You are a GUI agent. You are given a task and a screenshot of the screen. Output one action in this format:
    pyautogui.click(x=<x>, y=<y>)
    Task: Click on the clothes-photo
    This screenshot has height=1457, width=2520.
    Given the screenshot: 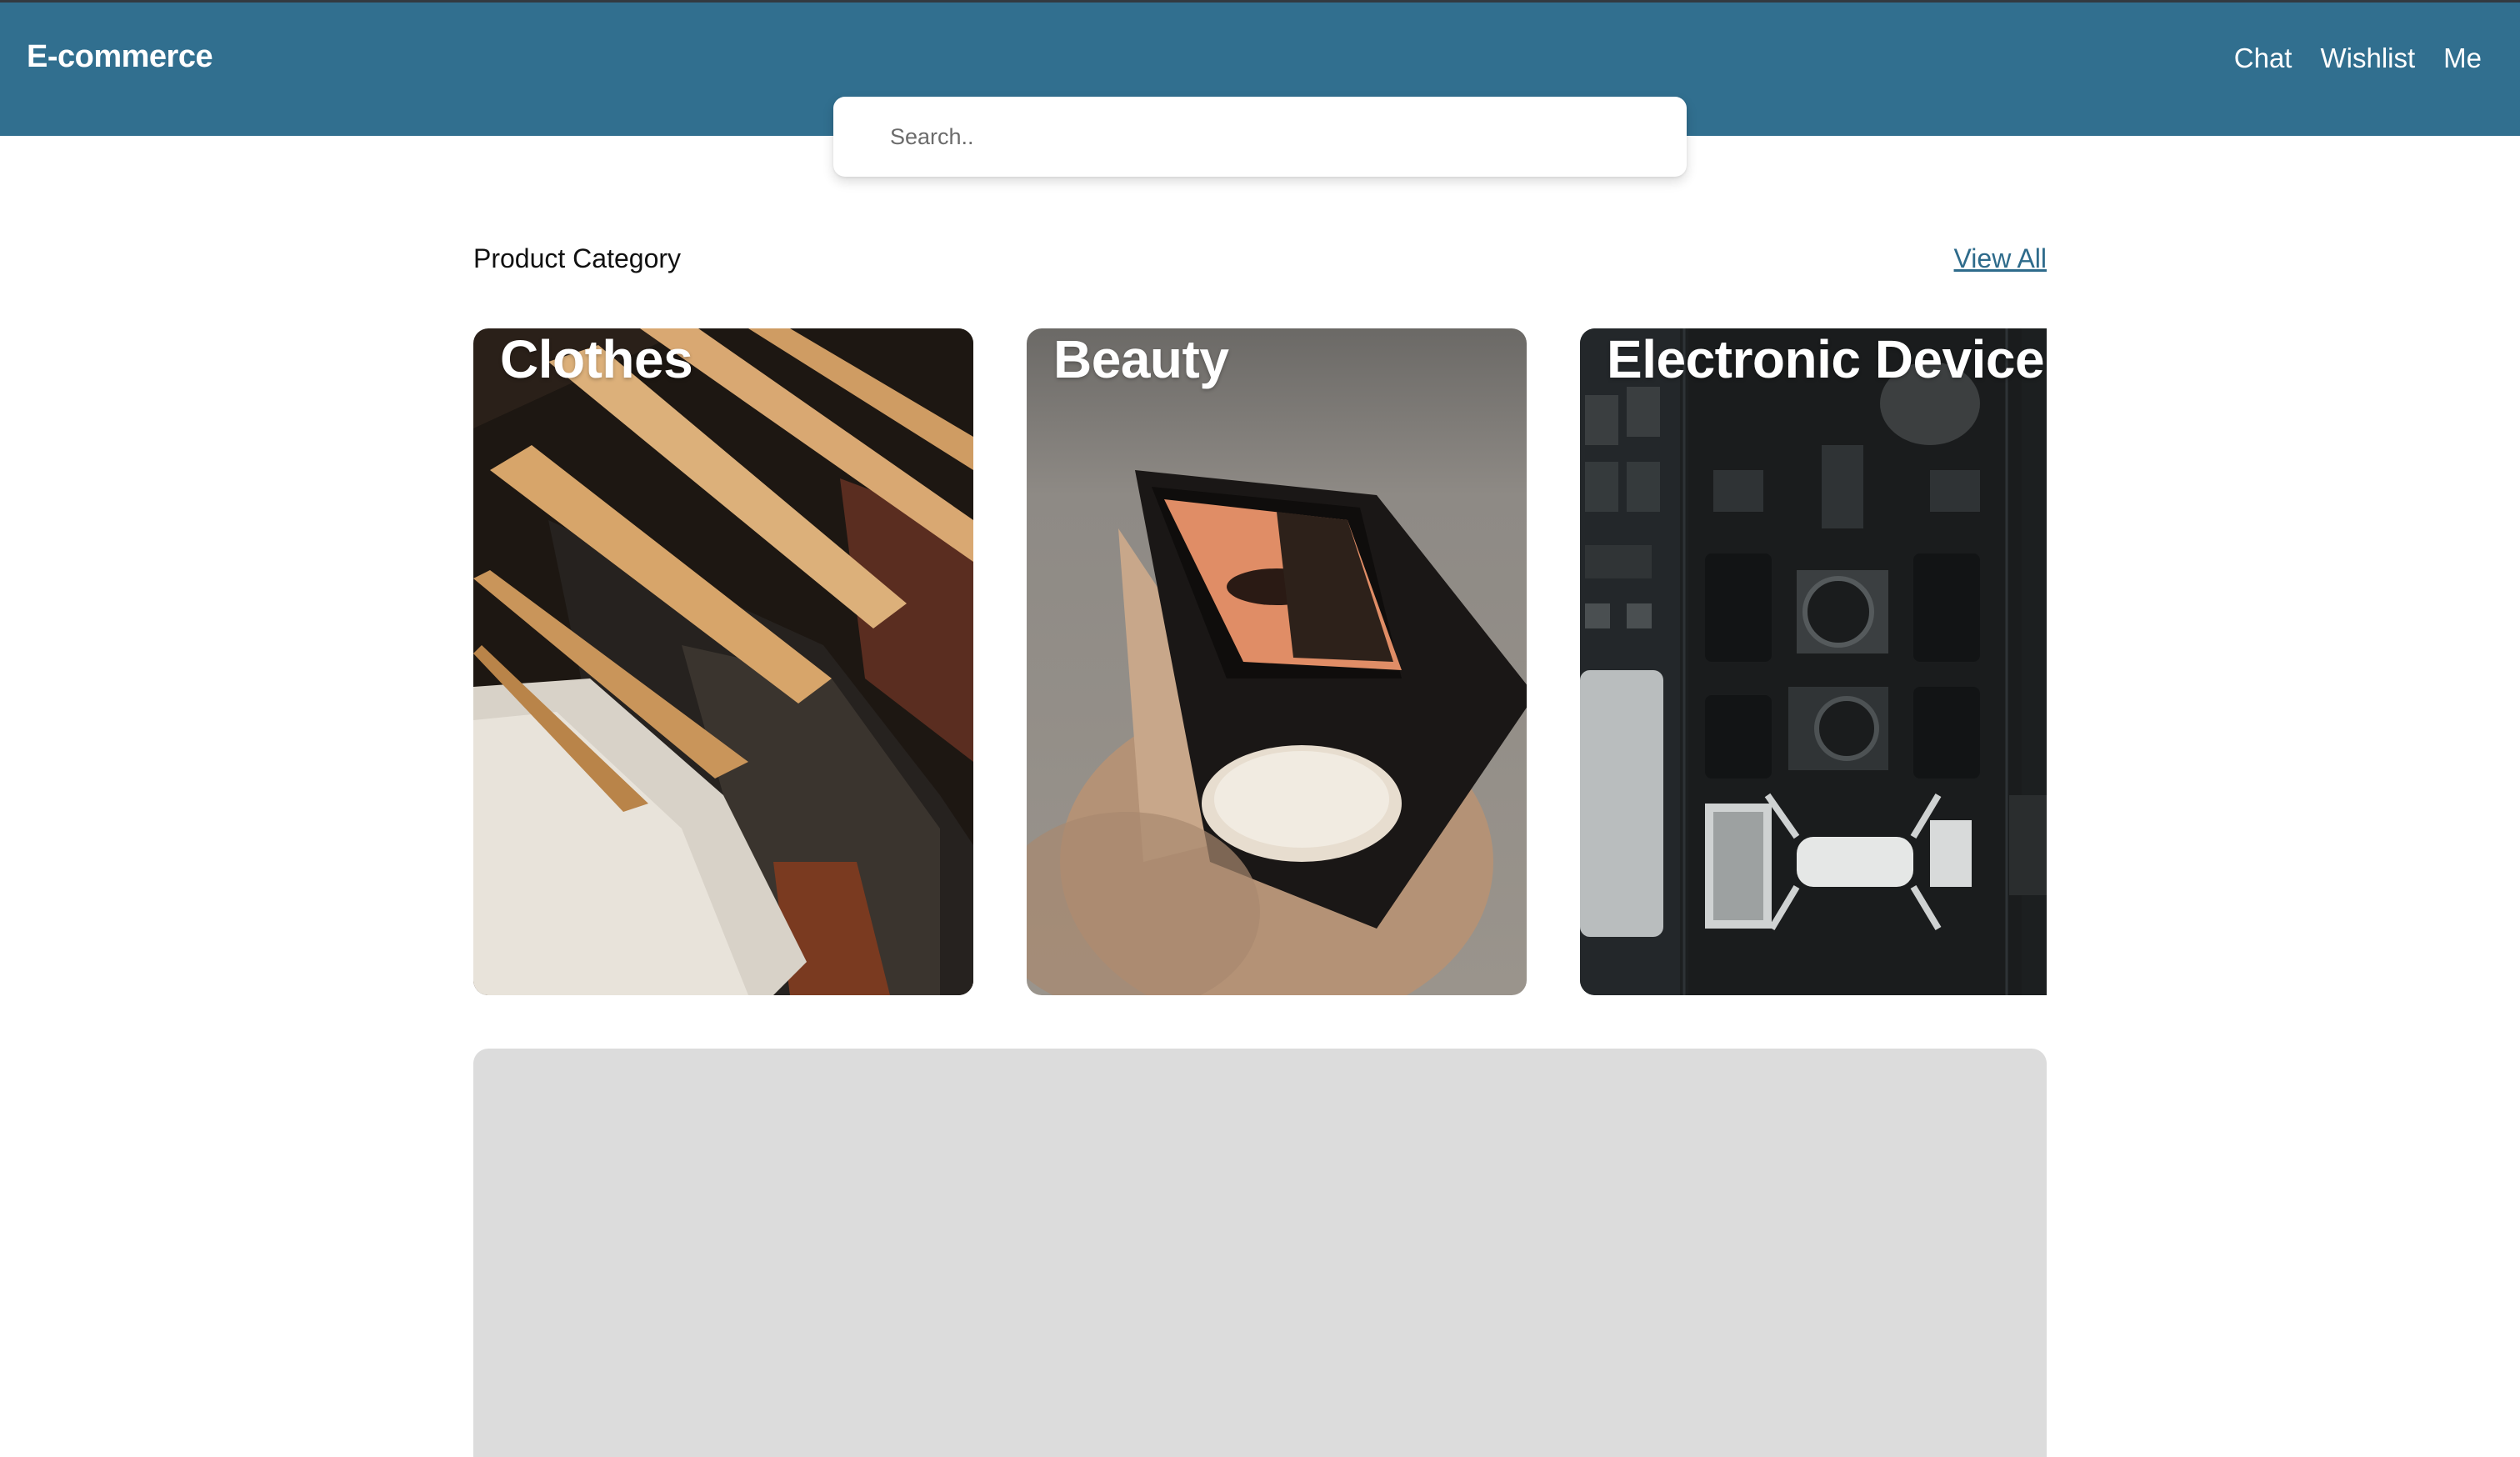 What is the action you would take?
    pyautogui.click(x=723, y=661)
    